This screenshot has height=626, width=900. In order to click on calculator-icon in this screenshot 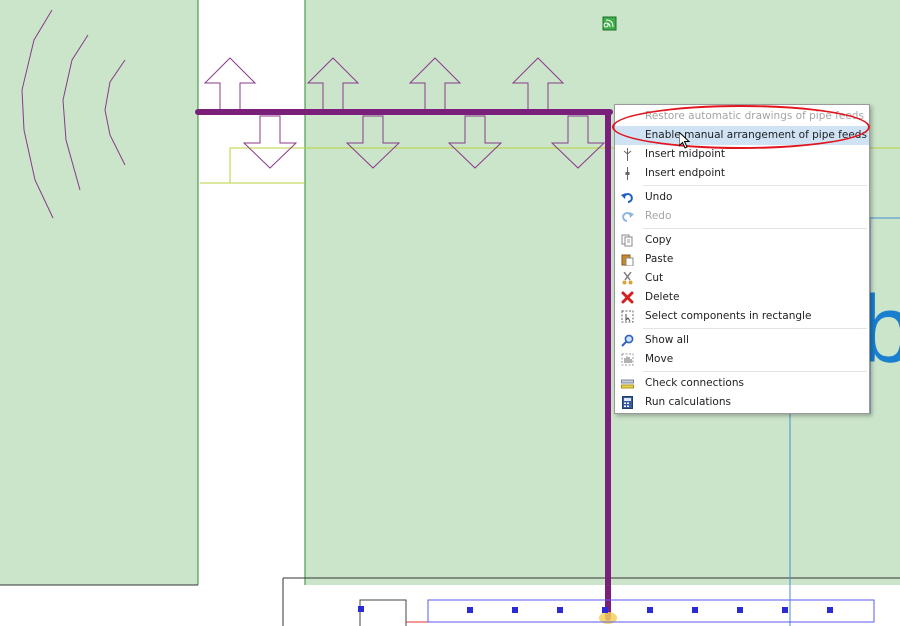, I will do `click(627, 402)`.